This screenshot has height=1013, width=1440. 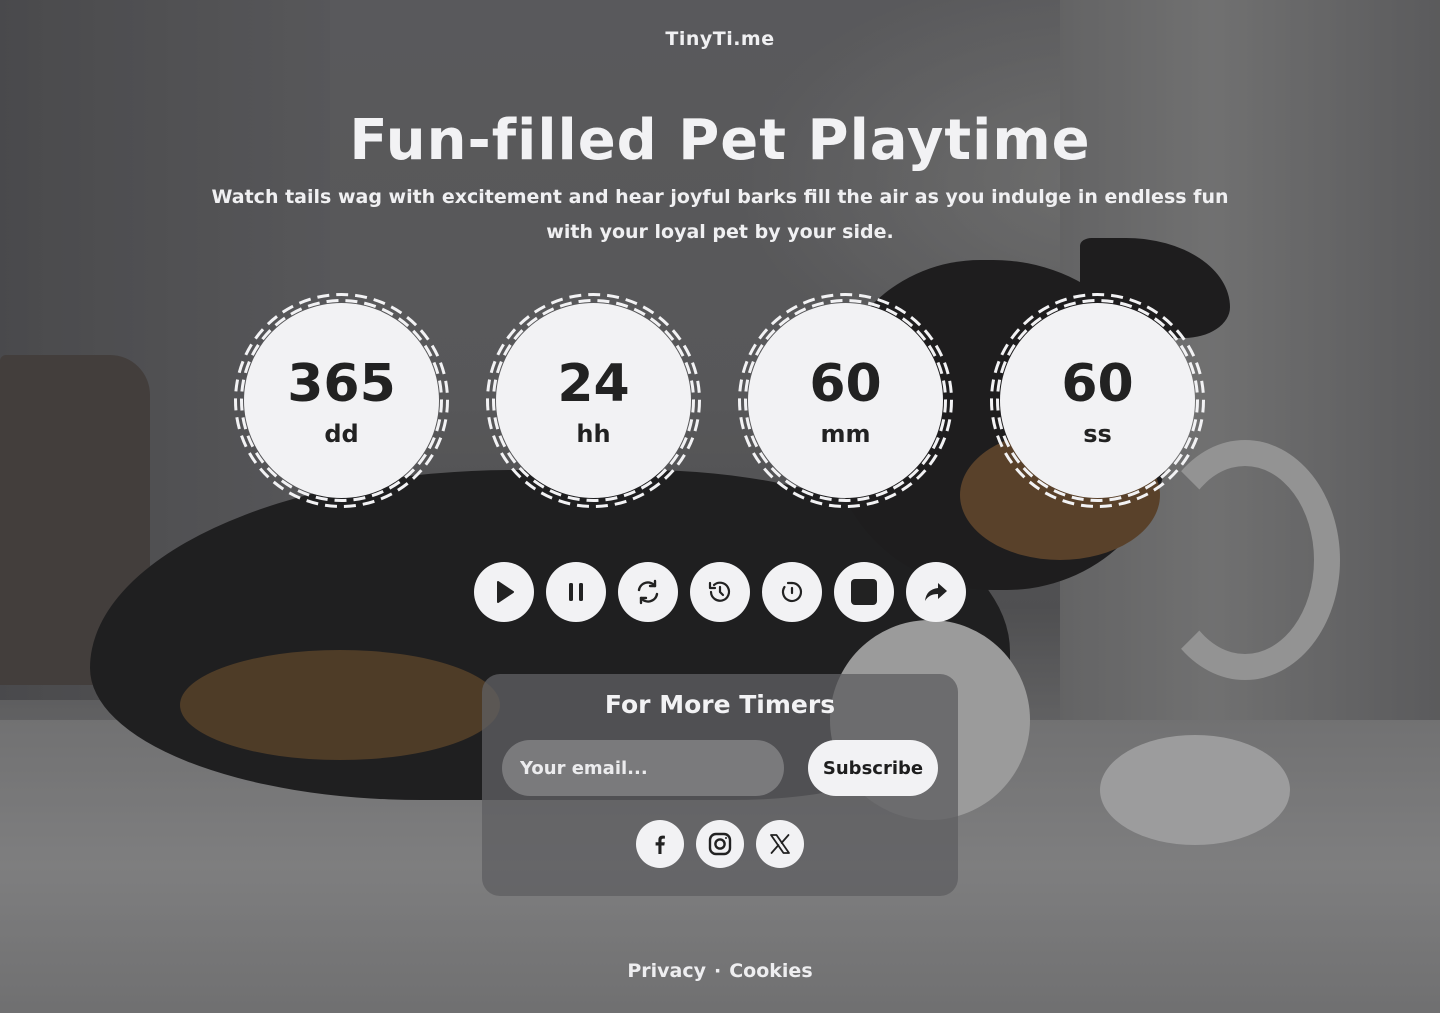 I want to click on restart-button, so click(x=648, y=592).